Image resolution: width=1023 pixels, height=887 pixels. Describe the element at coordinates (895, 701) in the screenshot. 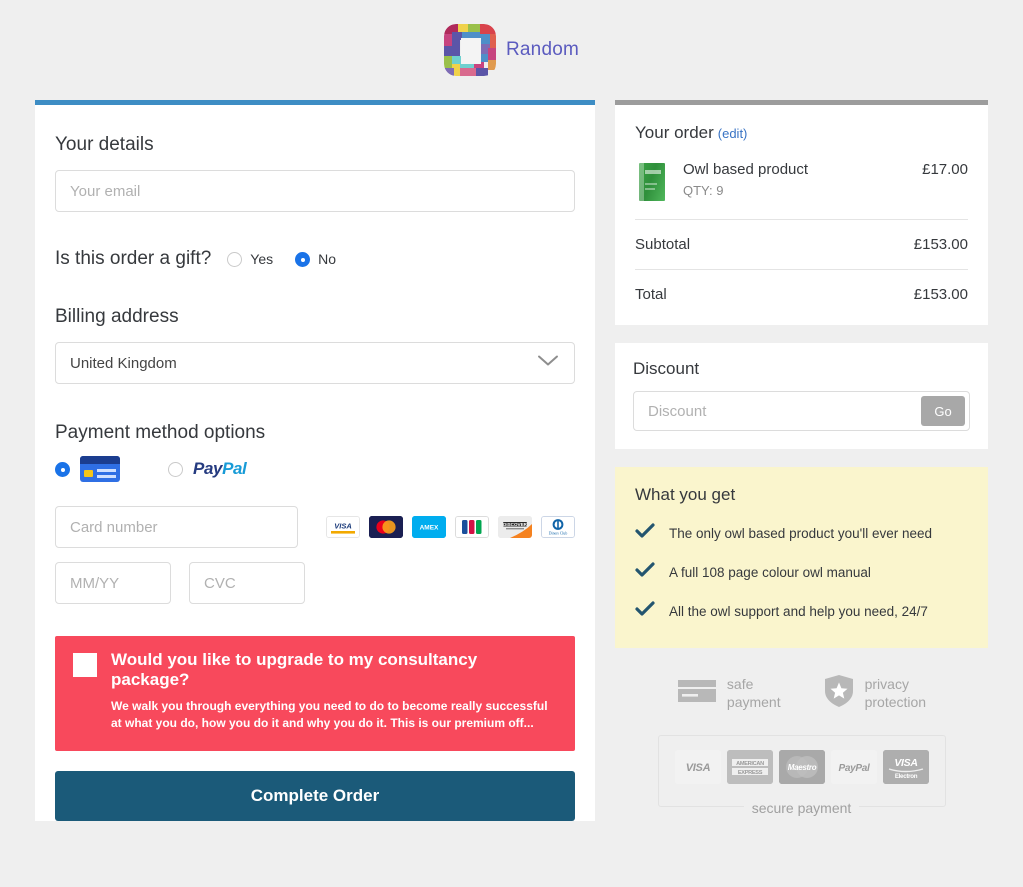

I see `trust-line-2: protection` at that location.